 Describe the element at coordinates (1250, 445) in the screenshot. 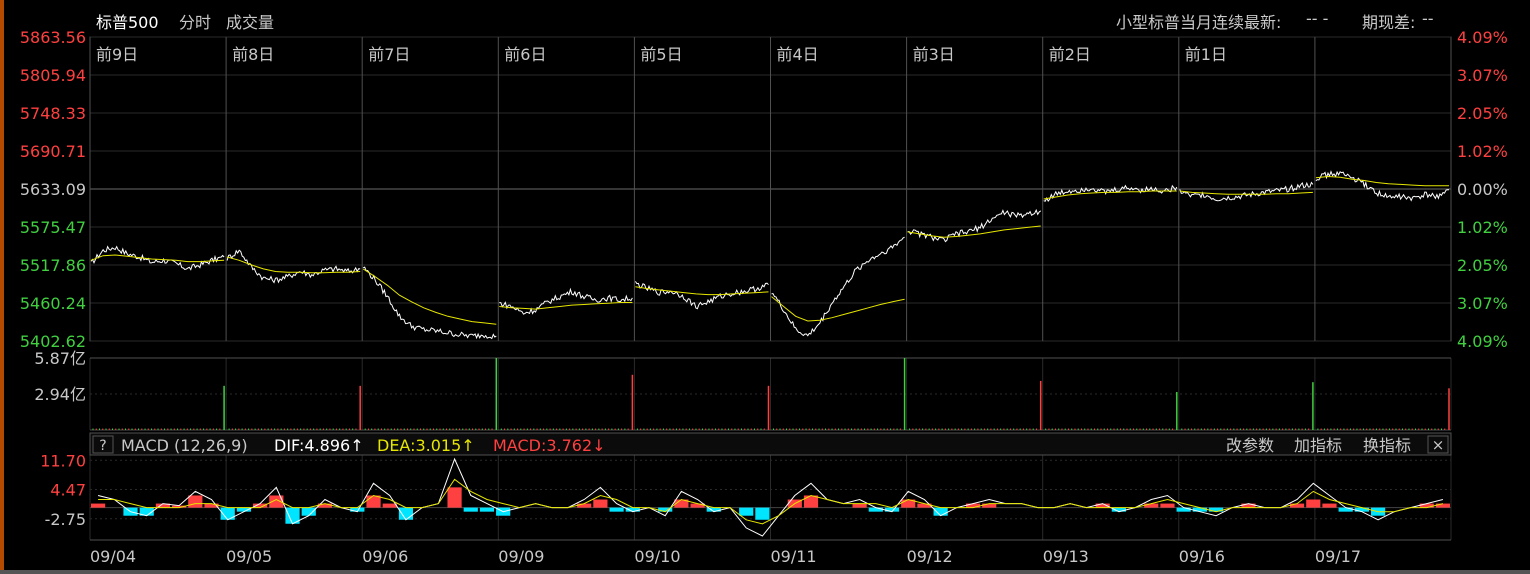

I see `change-params-button: 改参数` at that location.